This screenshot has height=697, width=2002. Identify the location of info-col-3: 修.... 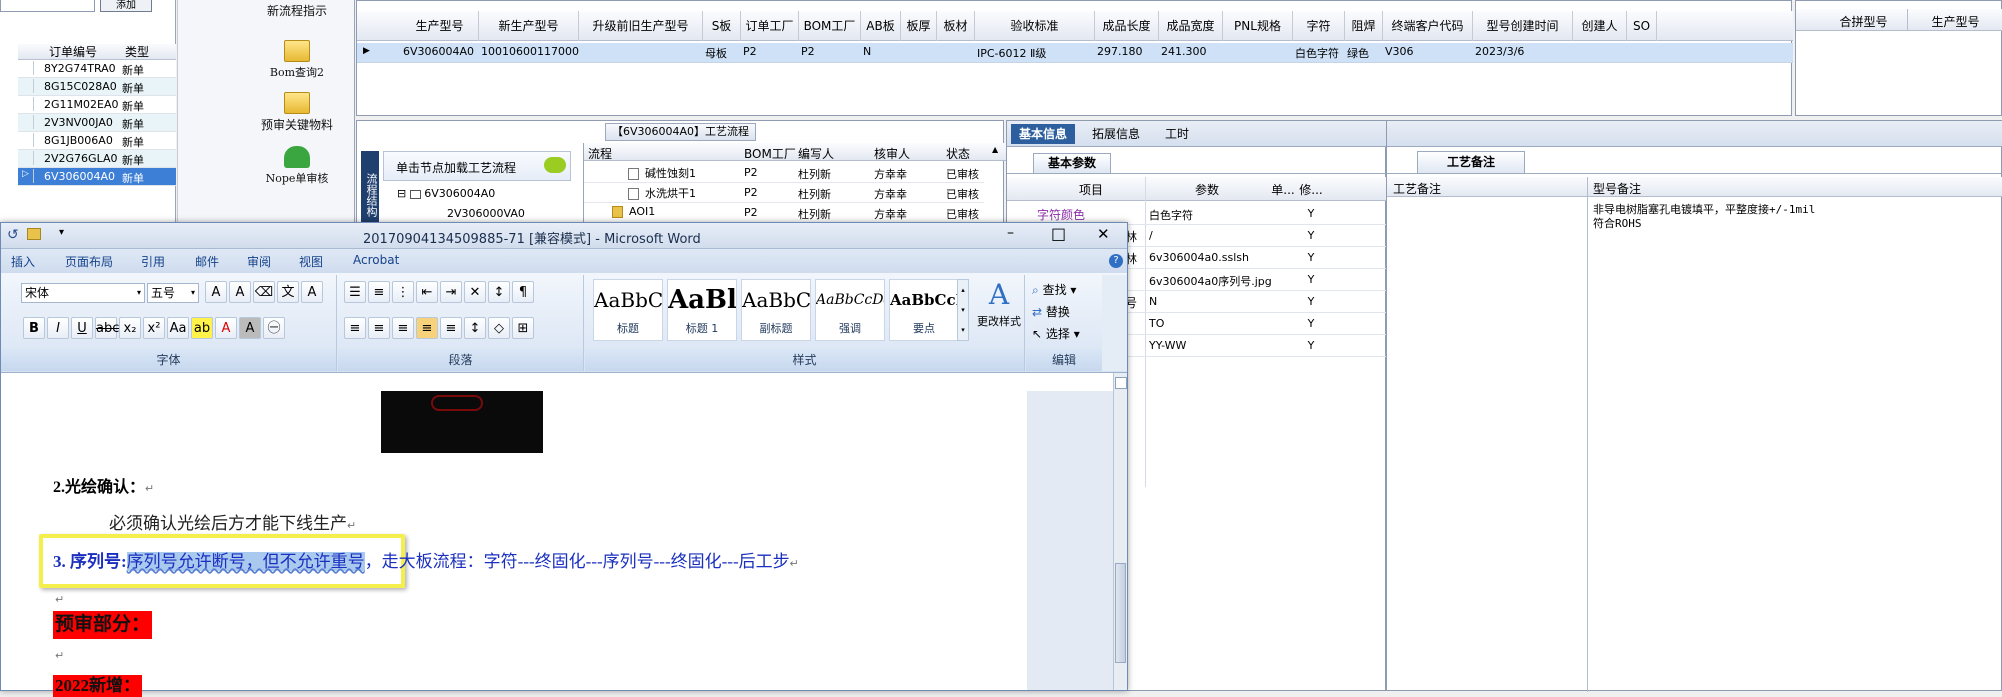
(1311, 189).